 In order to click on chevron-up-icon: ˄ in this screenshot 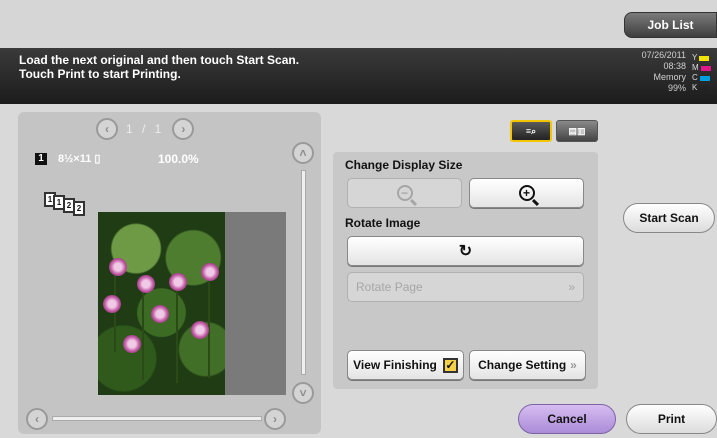, I will do `click(303, 153)`.